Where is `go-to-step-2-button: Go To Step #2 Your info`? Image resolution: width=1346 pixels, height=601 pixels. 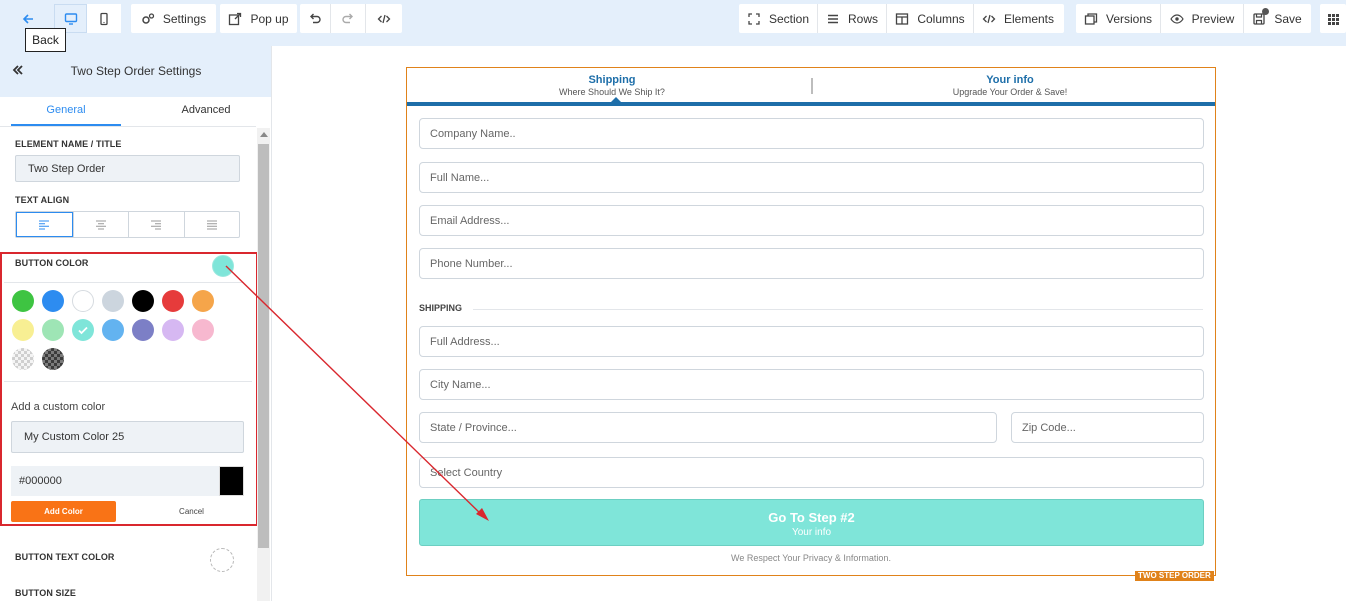 go-to-step-2-button: Go To Step #2 Your info is located at coordinates (811, 522).